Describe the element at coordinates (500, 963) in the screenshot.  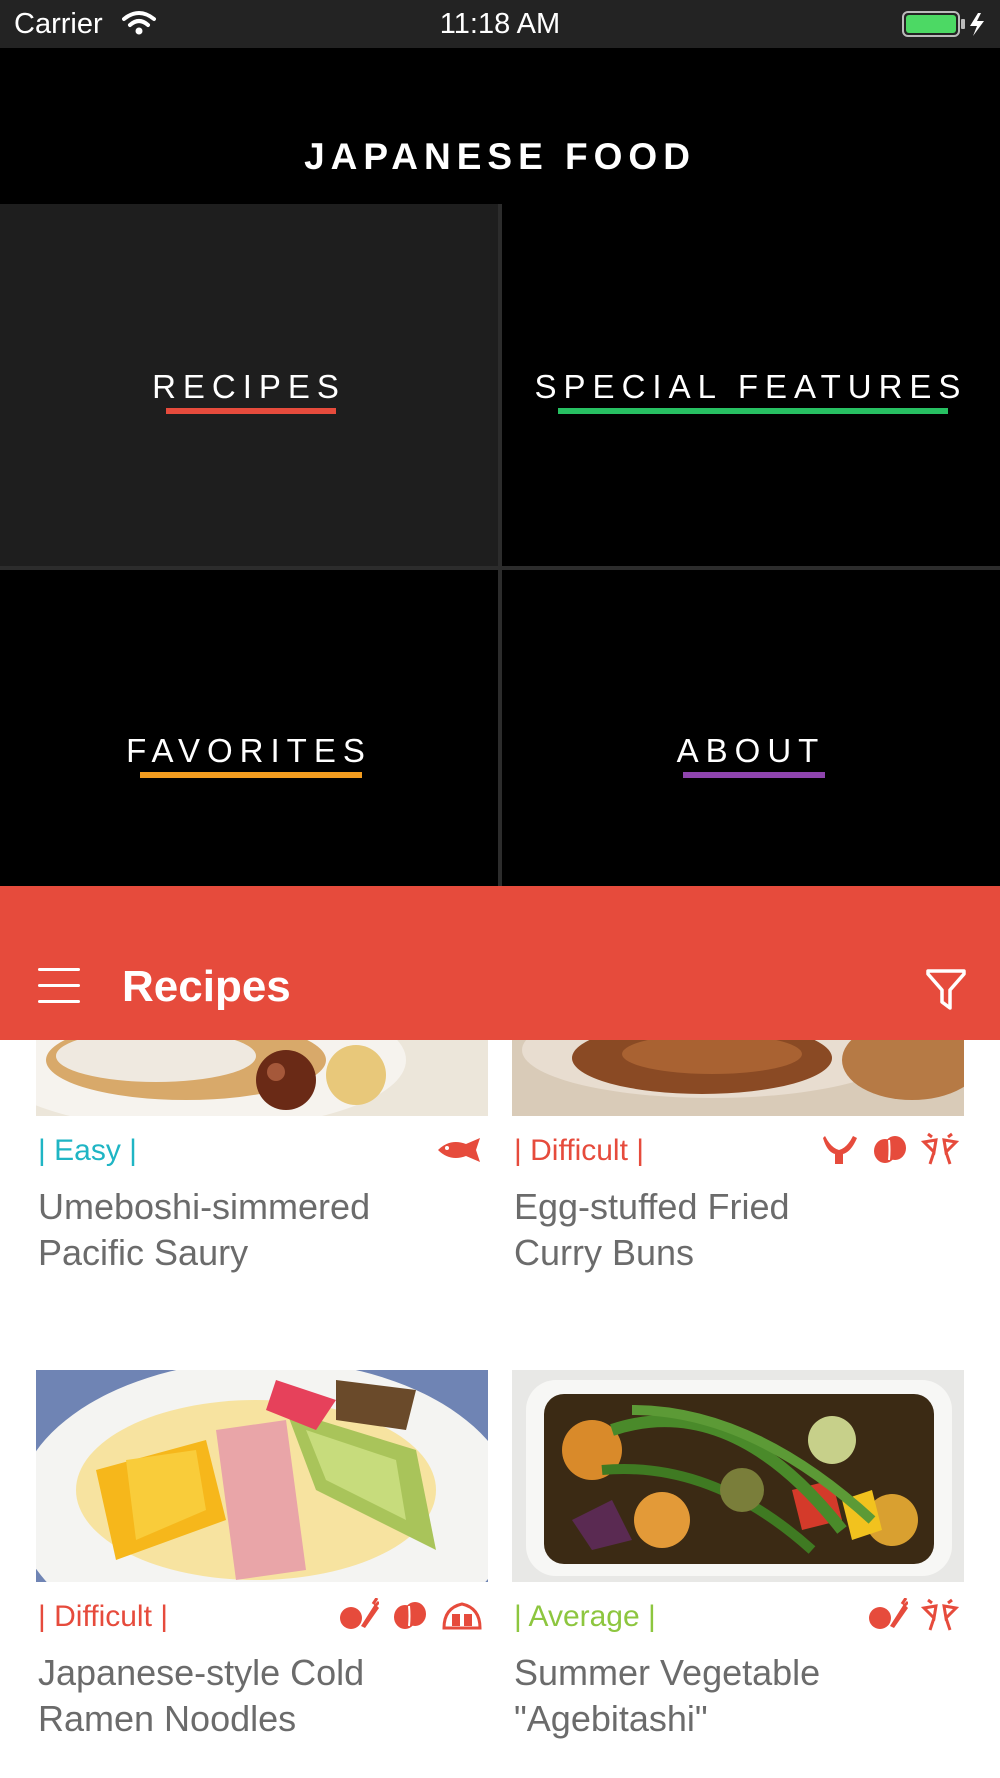
I see `nav-bar: Recipes` at that location.